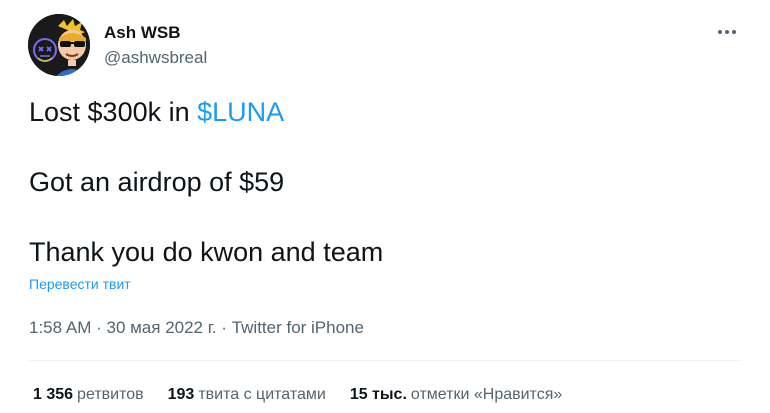 Image resolution: width=770 pixels, height=413 pixels. What do you see at coordinates (240, 112) in the screenshot?
I see `cashtag-link: $LUNA` at bounding box center [240, 112].